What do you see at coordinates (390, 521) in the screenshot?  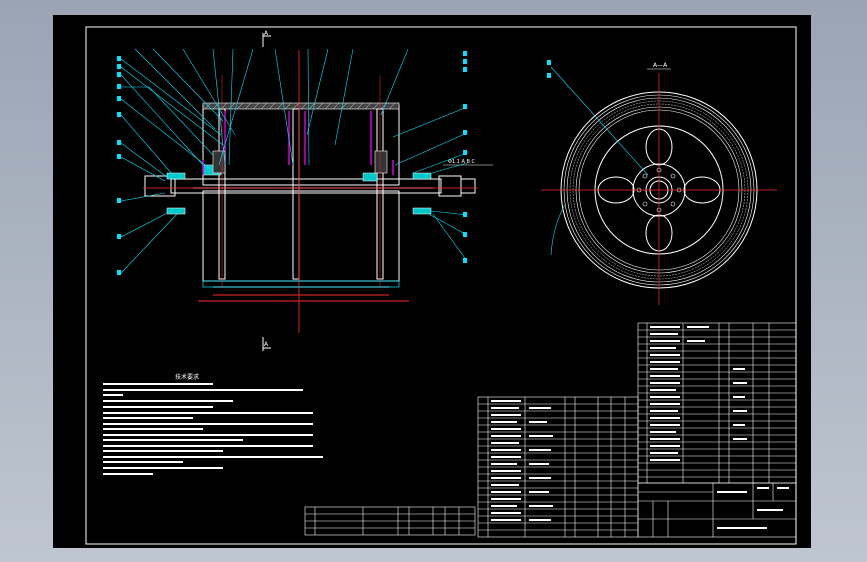 I see `parts-list-small` at bounding box center [390, 521].